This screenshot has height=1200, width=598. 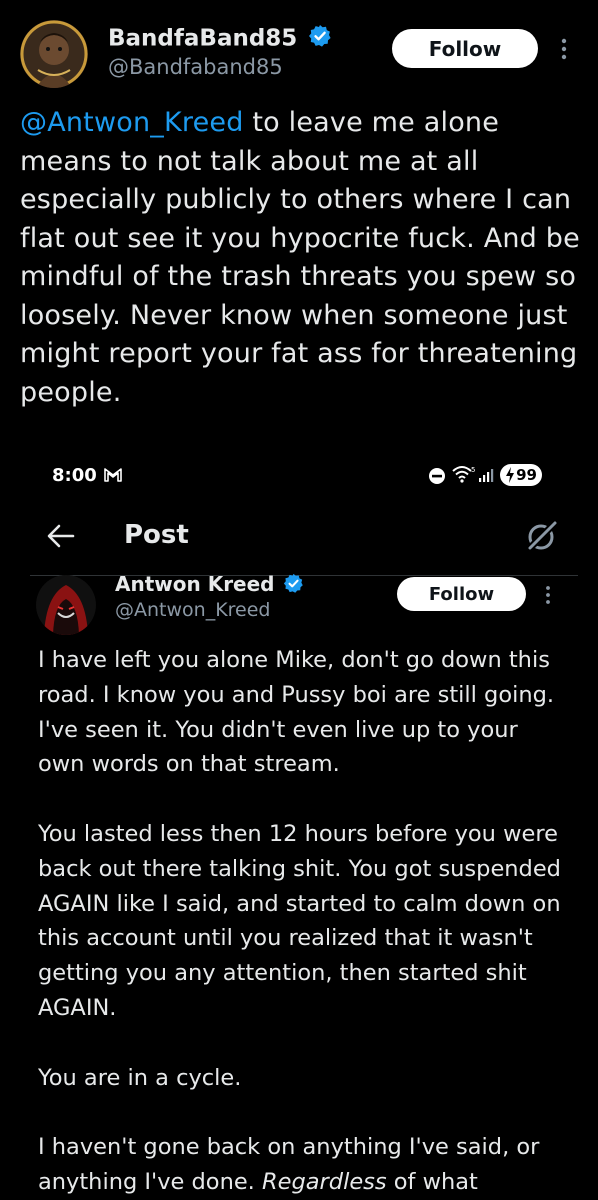 I want to click on author-name-row: BandfaBand85, so click(x=220, y=39).